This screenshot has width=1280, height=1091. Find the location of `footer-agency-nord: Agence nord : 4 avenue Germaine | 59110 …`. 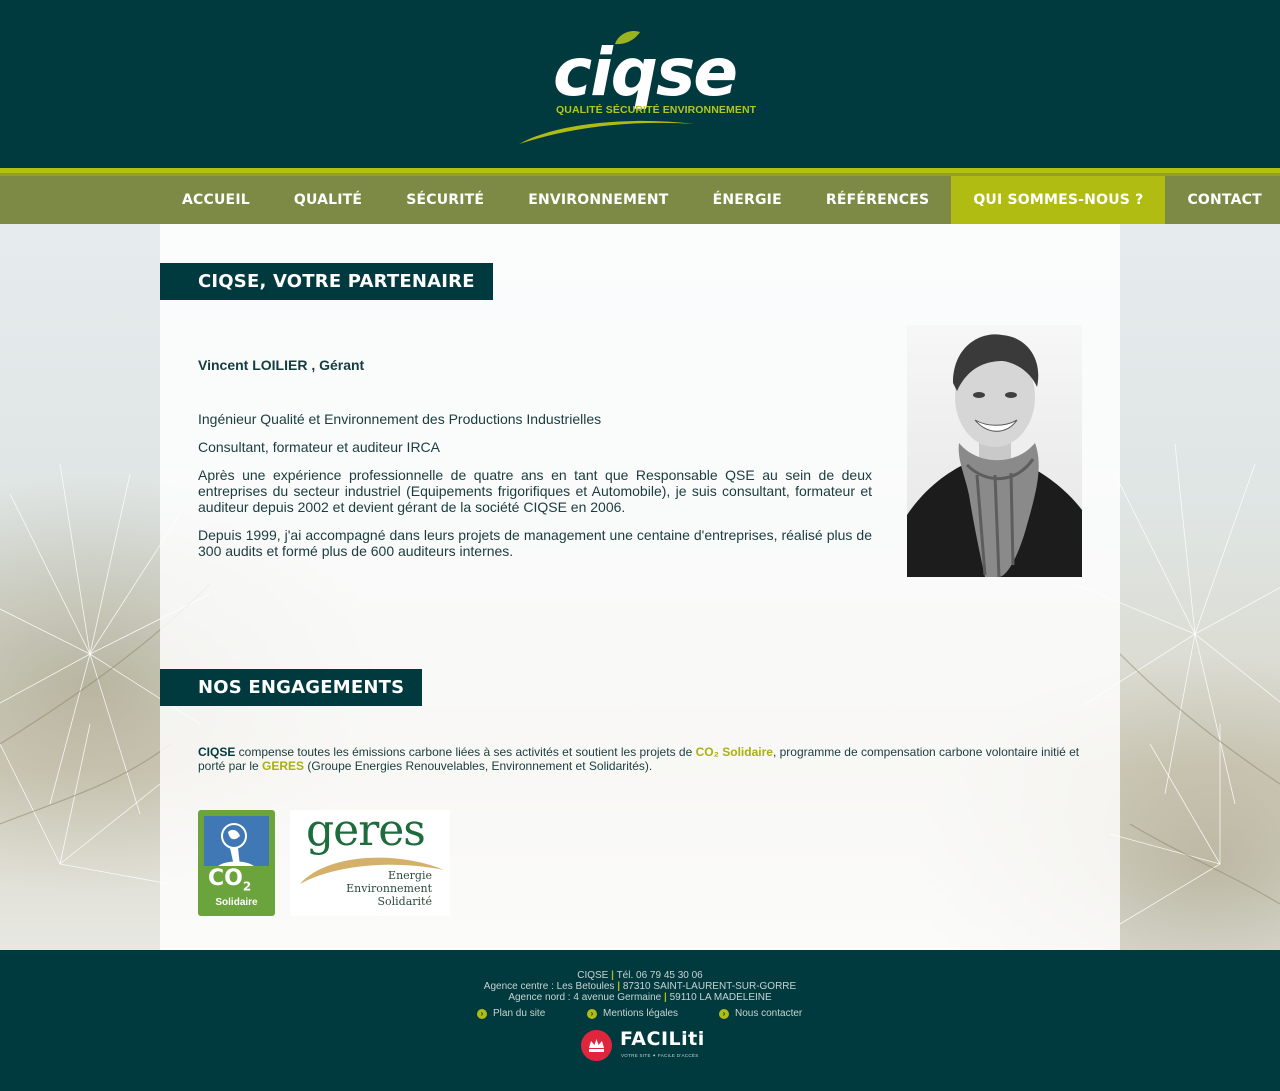

footer-agency-nord: Agence nord : 4 avenue Germaine | 59110 … is located at coordinates (640, 997).